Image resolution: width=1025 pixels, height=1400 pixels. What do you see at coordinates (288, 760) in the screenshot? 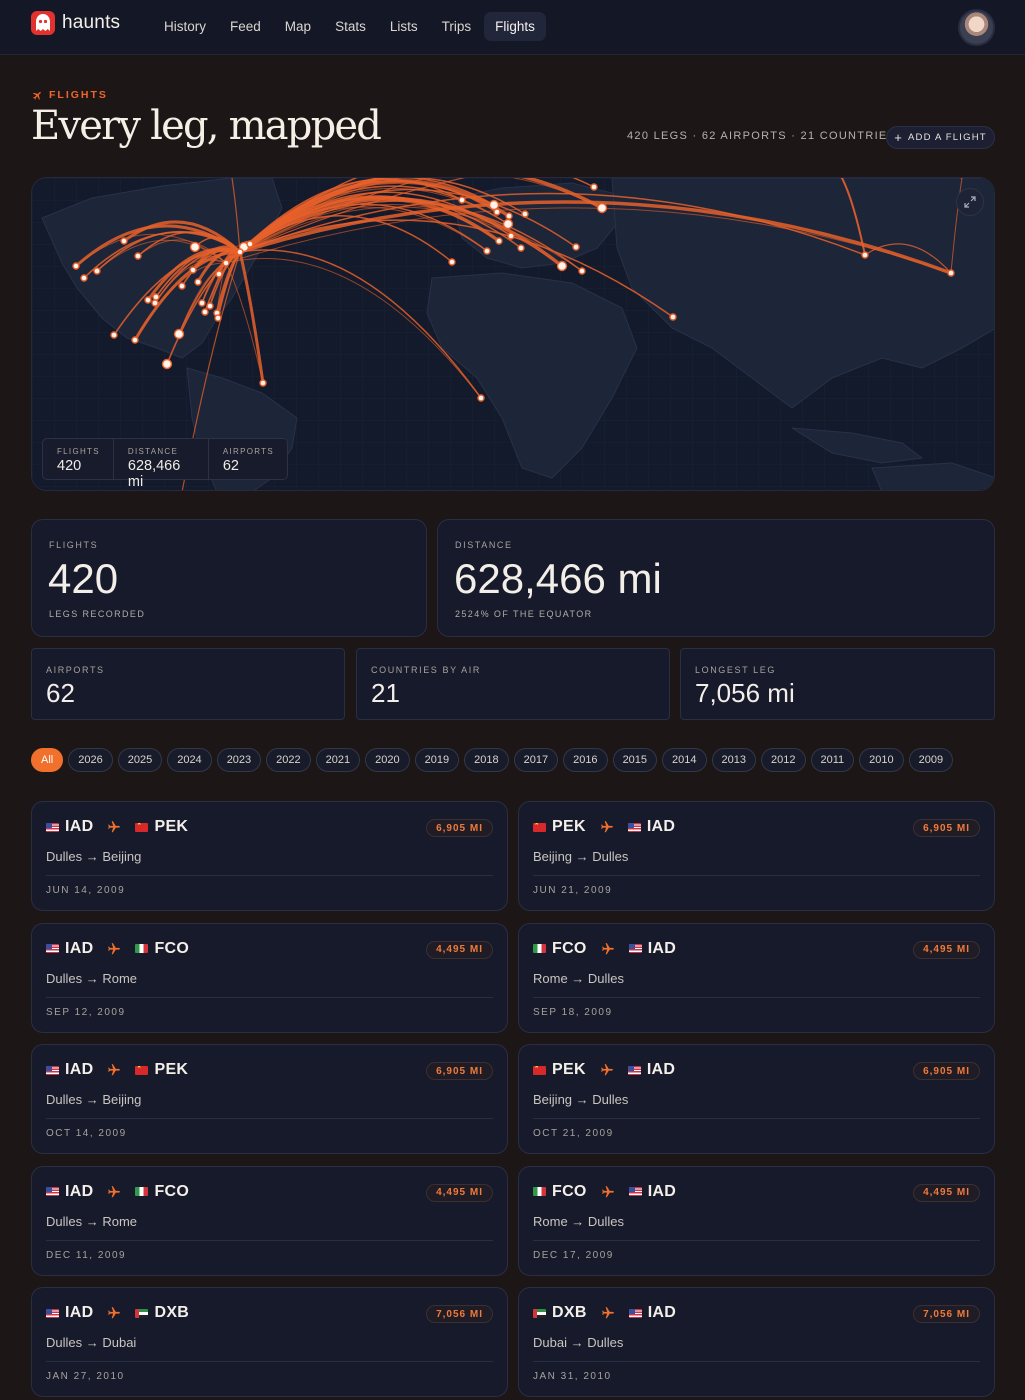
I see `year-chip-2022: 2022` at bounding box center [288, 760].